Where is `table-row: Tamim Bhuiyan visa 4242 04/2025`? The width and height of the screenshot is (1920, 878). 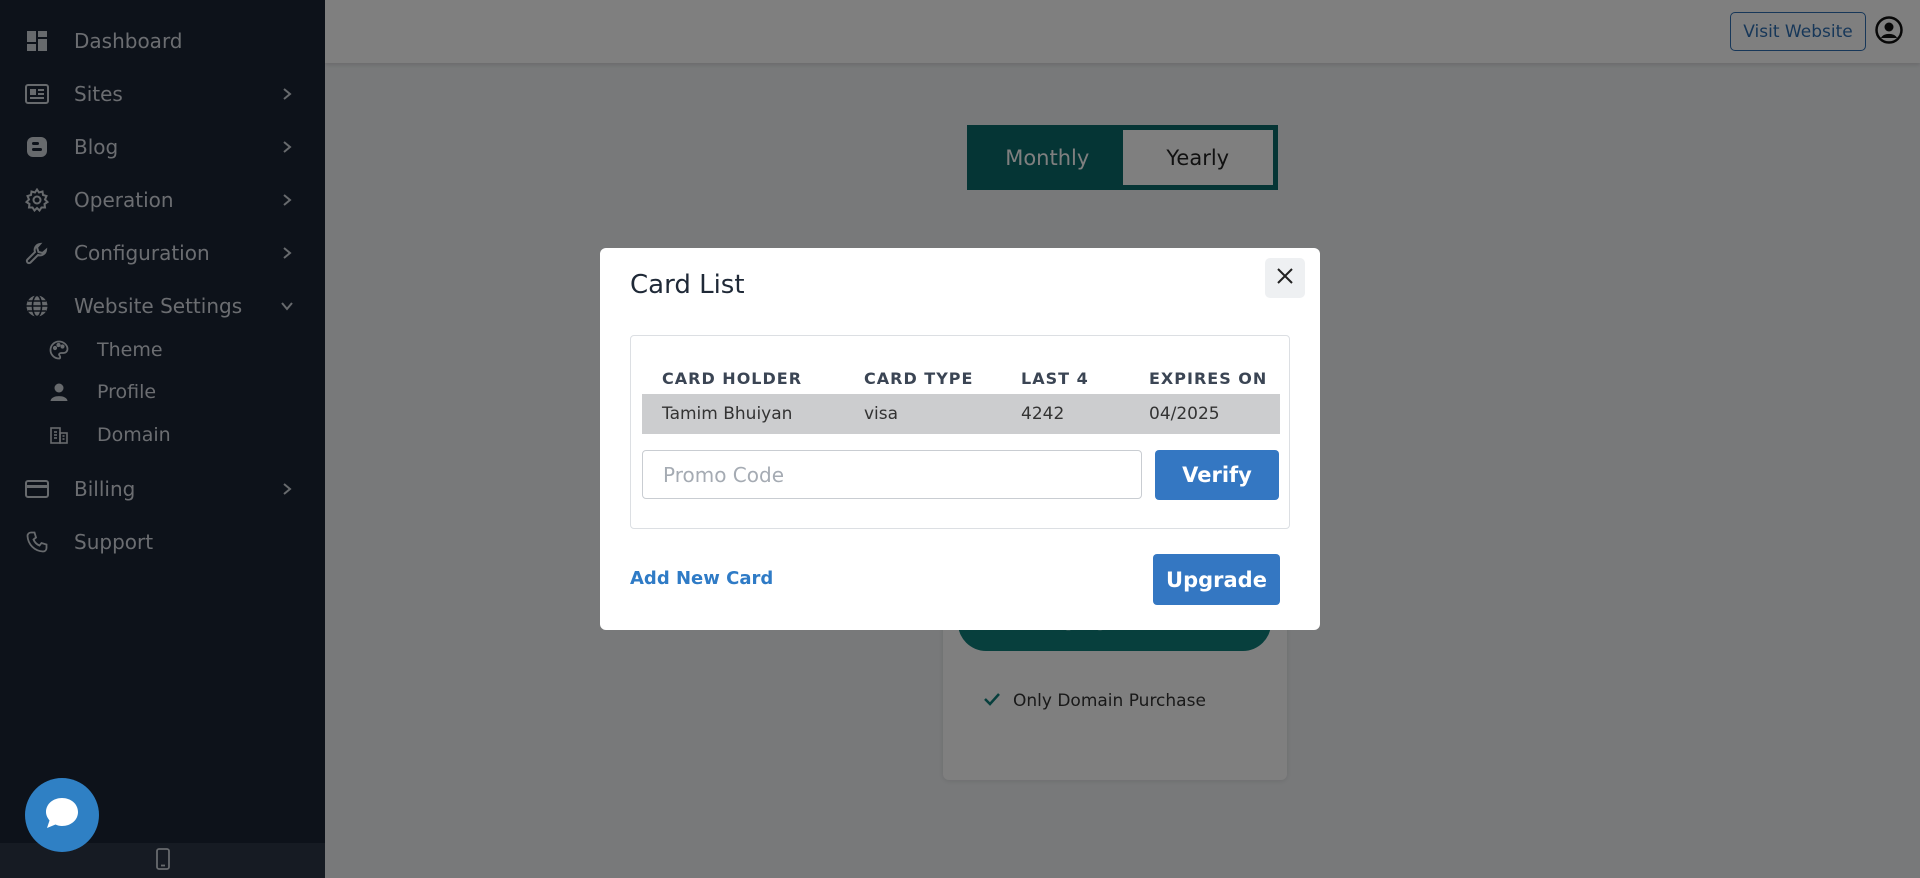 table-row: Tamim Bhuiyan visa 4242 04/2025 is located at coordinates (961, 414).